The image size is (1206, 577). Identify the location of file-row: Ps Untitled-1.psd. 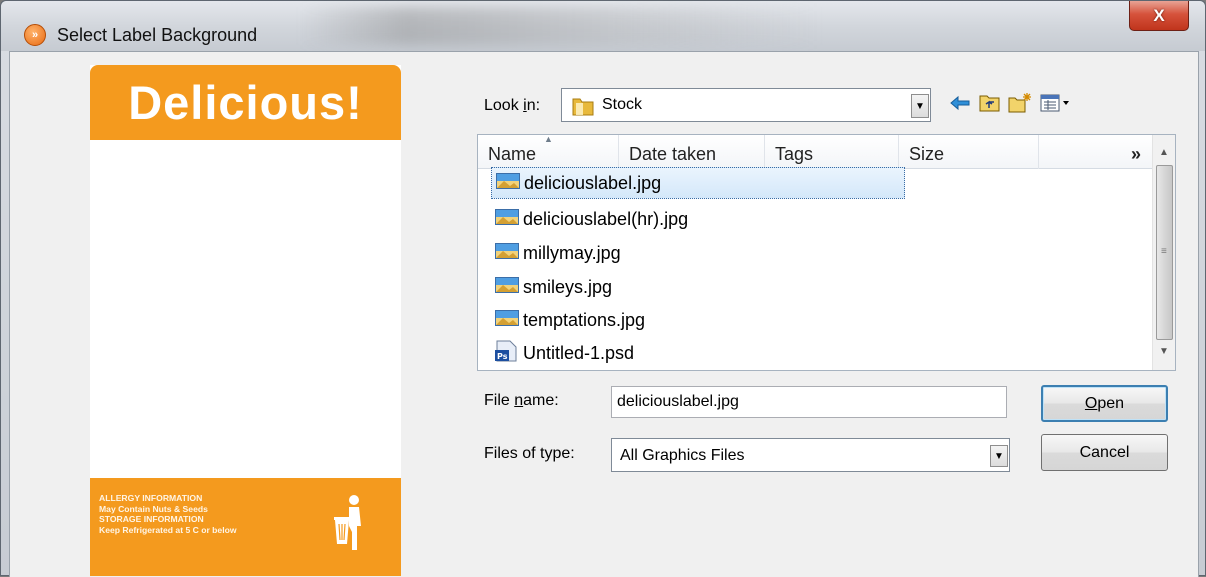
(564, 353).